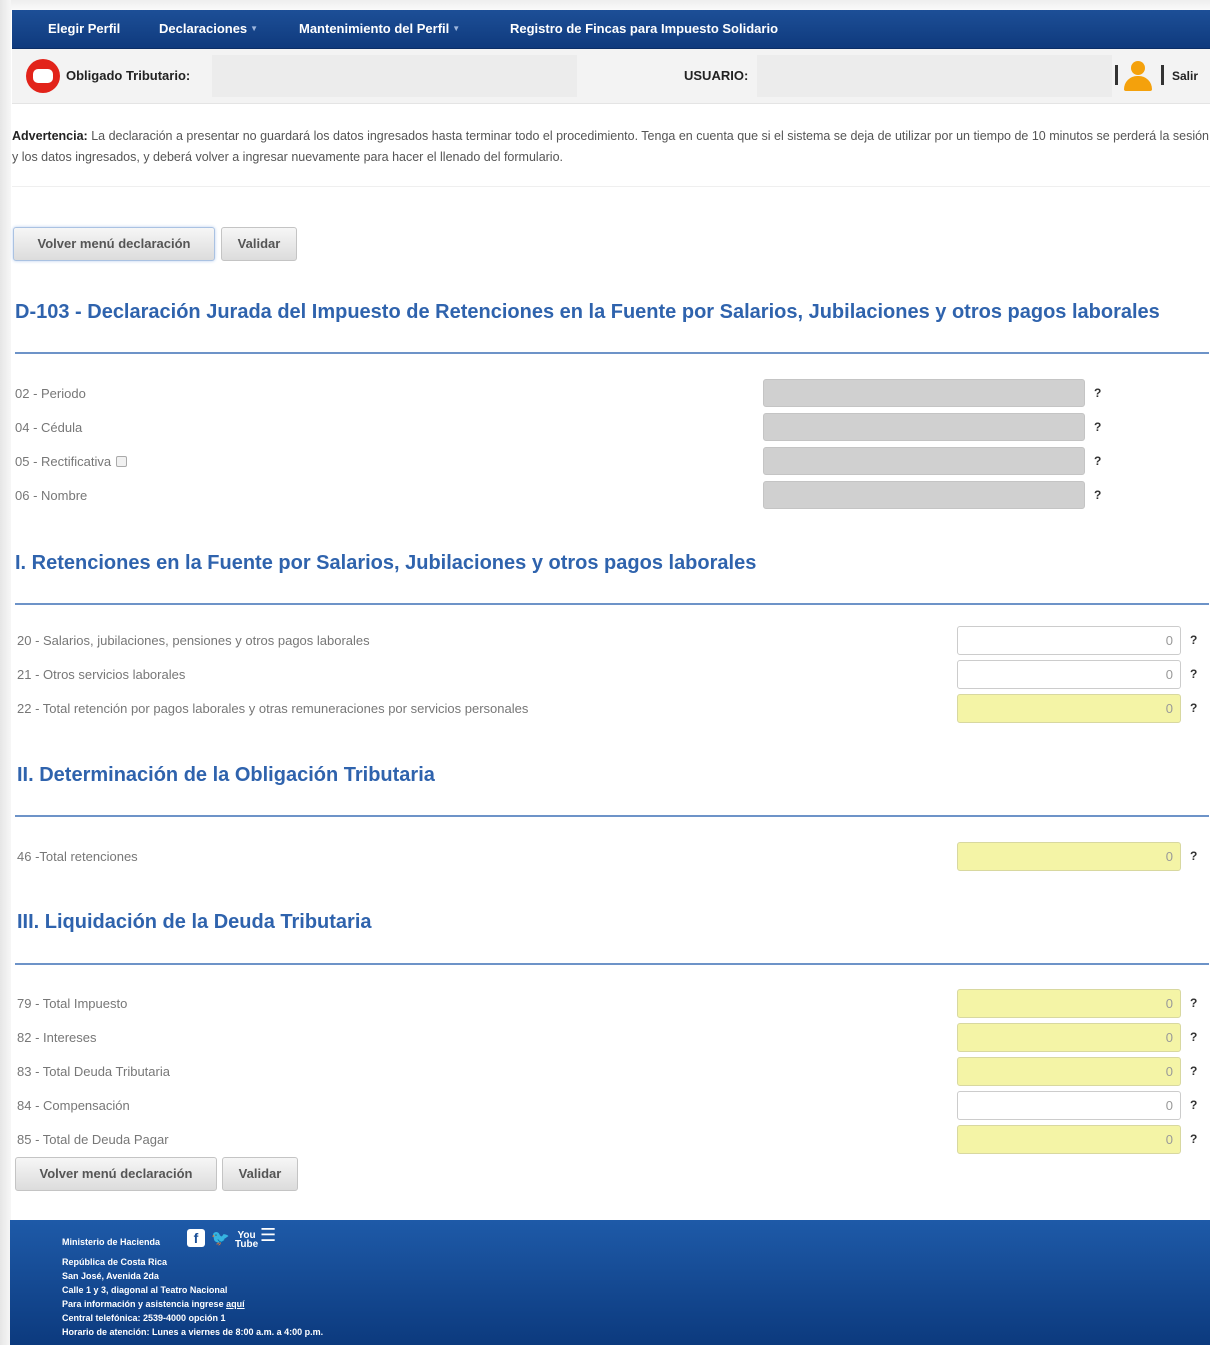 The image size is (1210, 1345). Describe the element at coordinates (1193, 1037) in the screenshot. I see `help-82-icon: ?` at that location.